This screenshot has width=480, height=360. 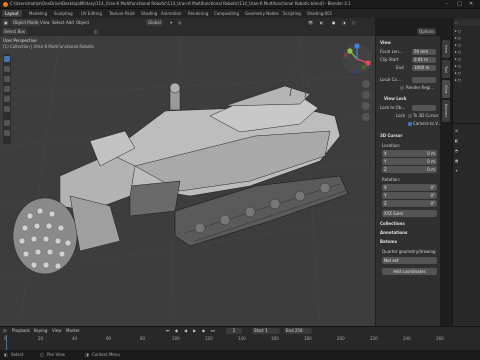 What do you see at coordinates (5, 331) in the screenshot?
I see `timeline-editor-icon: ◷` at bounding box center [5, 331].